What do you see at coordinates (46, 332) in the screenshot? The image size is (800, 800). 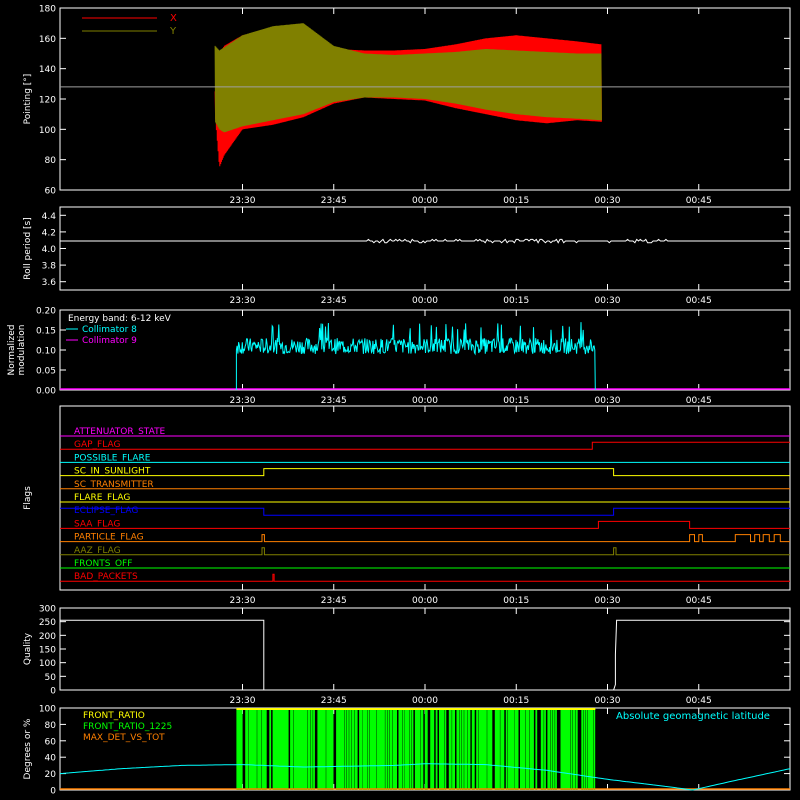 I see `modulation-ytick-label: 0.15` at bounding box center [46, 332].